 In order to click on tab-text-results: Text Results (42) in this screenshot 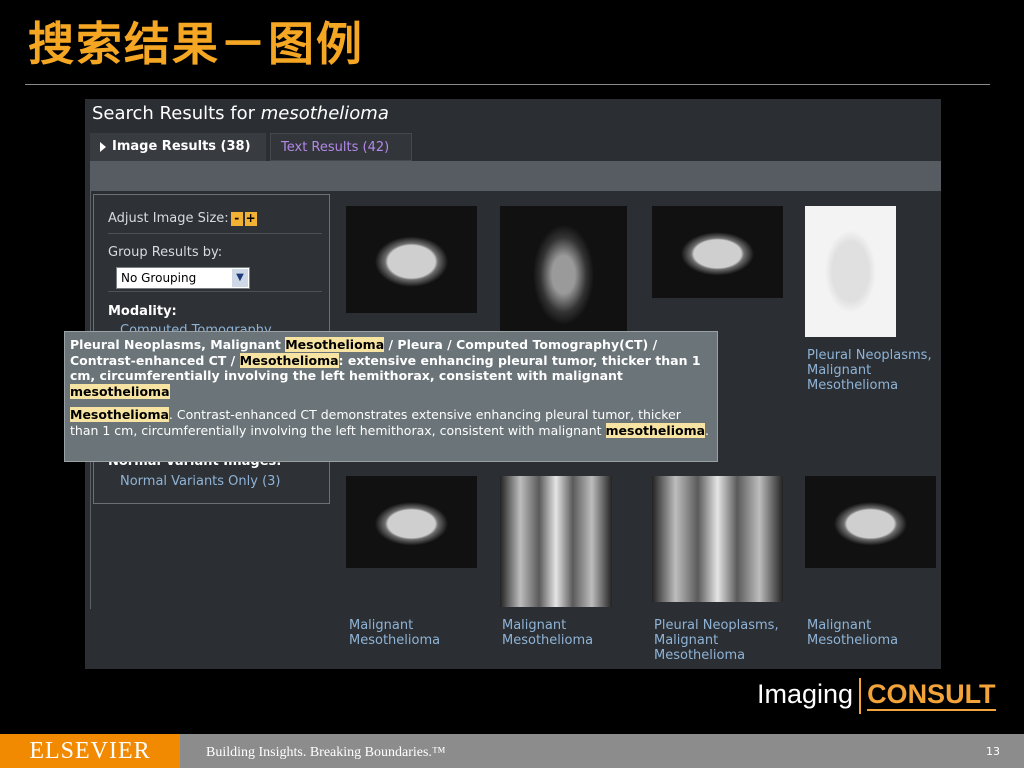, I will do `click(341, 147)`.